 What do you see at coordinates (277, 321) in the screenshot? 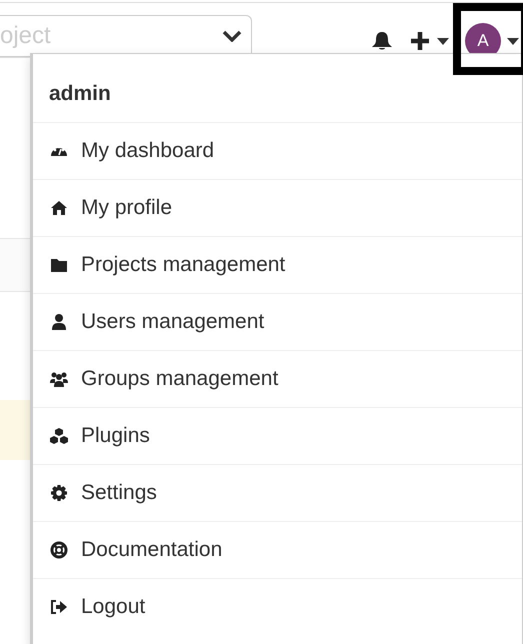
I see `menu-item: Users management` at bounding box center [277, 321].